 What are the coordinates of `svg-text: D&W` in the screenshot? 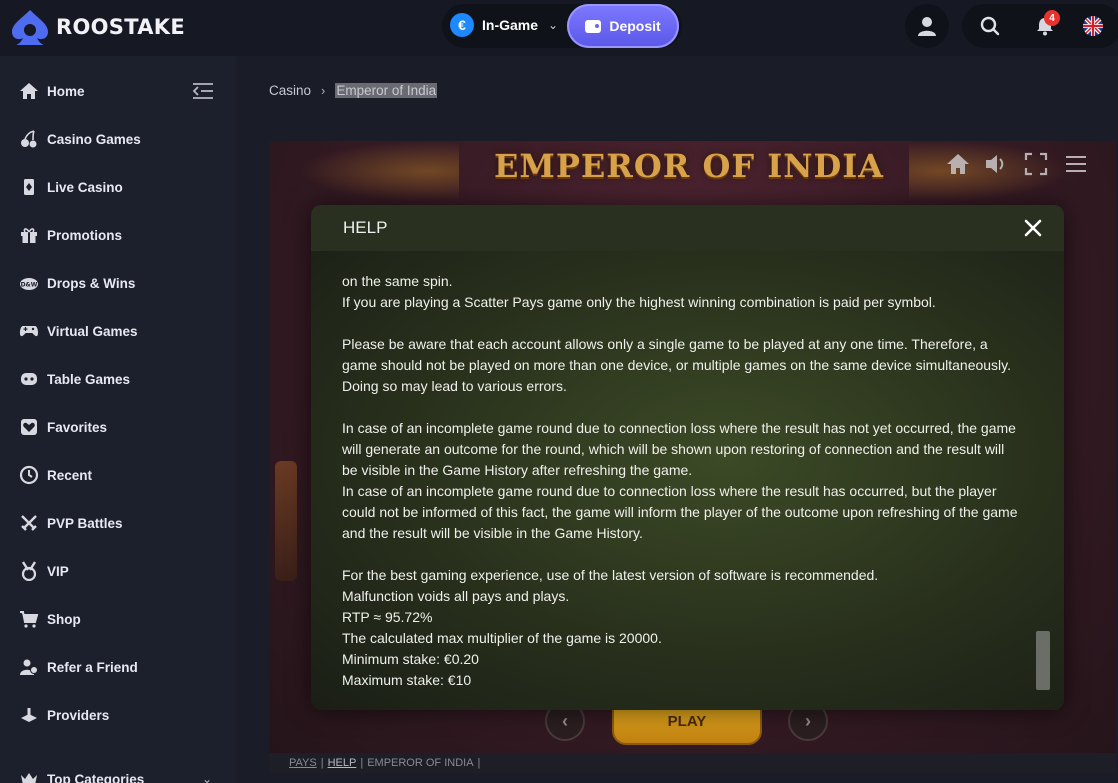 It's located at (29, 285).